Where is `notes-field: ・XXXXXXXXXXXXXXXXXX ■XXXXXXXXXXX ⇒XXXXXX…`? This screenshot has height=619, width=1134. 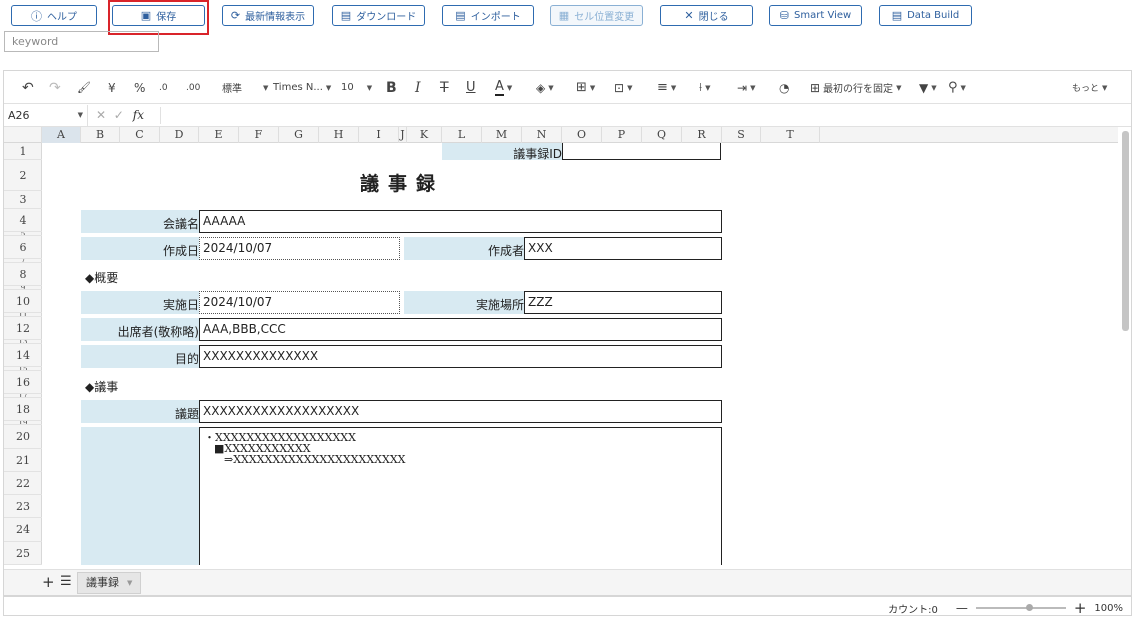 notes-field: ・XXXXXXXXXXXXXXXXXX ■XXXXXXXXXXX ⇒XXXXXX… is located at coordinates (460, 496).